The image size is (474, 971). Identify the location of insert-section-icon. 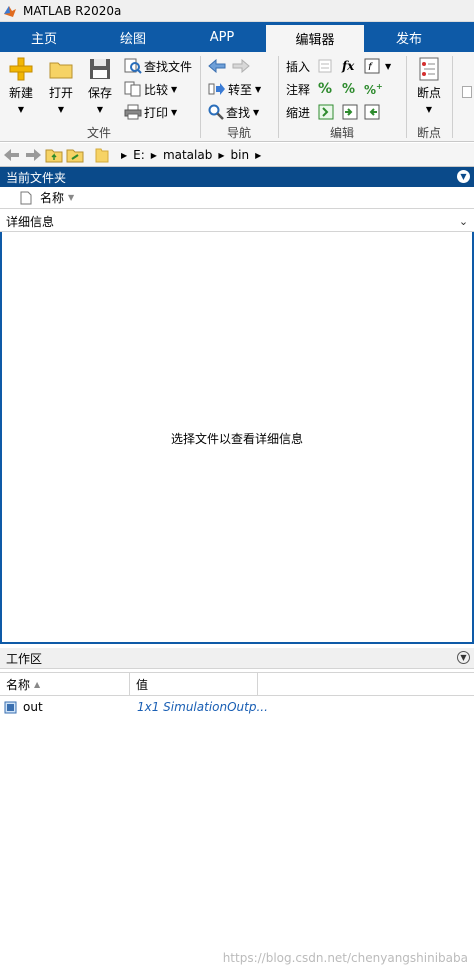
(326, 66).